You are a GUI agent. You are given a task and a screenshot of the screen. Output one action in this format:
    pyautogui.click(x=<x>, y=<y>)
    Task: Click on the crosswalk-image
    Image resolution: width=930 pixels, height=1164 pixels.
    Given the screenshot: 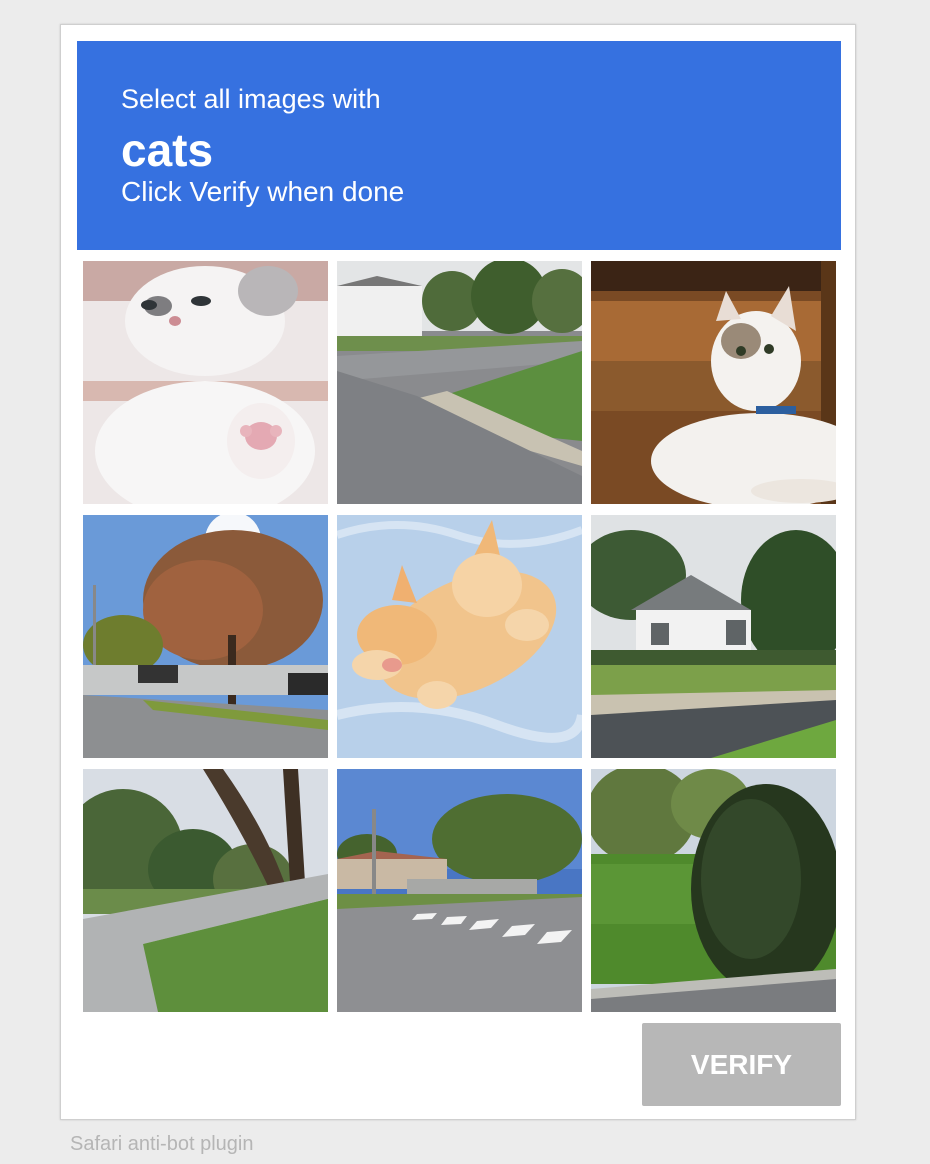 What is the action you would take?
    pyautogui.click(x=459, y=890)
    